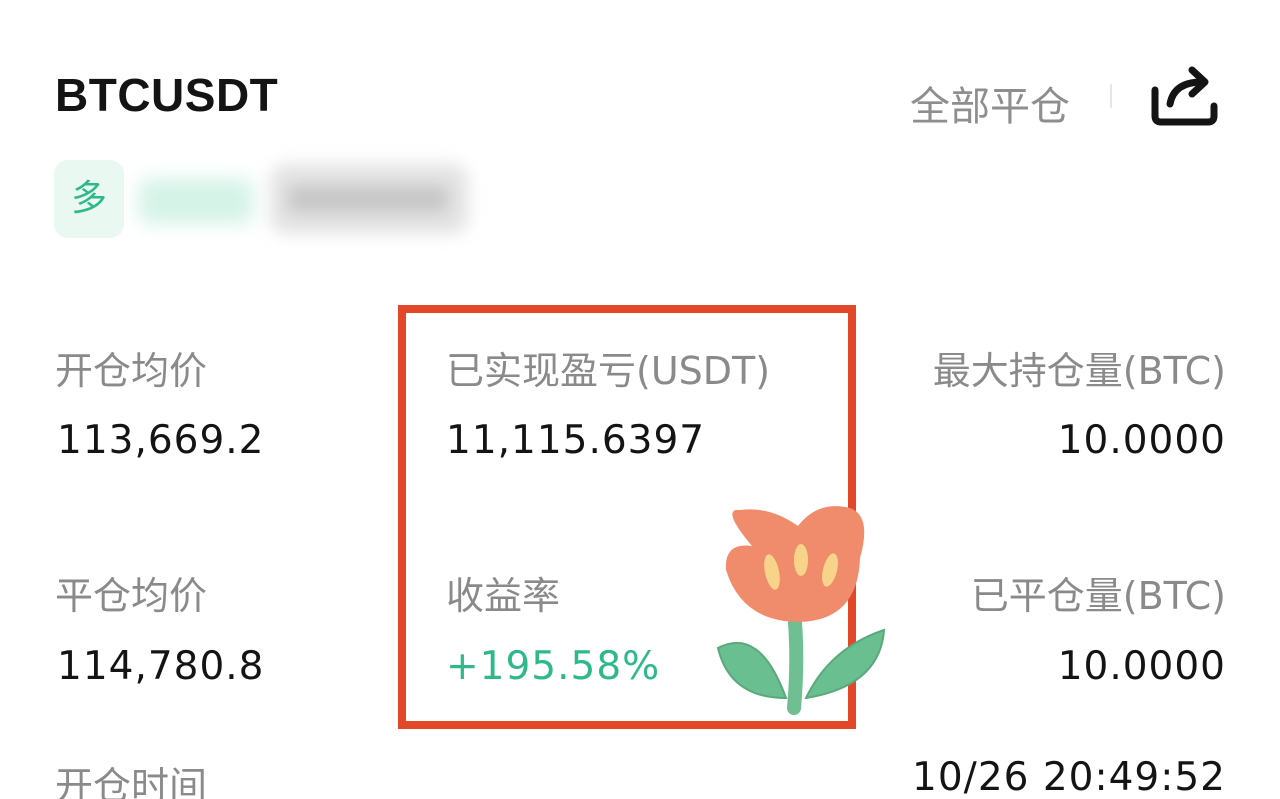 The width and height of the screenshot is (1280, 799). I want to click on avg-open-price-value: 113,669.2, so click(161, 440).